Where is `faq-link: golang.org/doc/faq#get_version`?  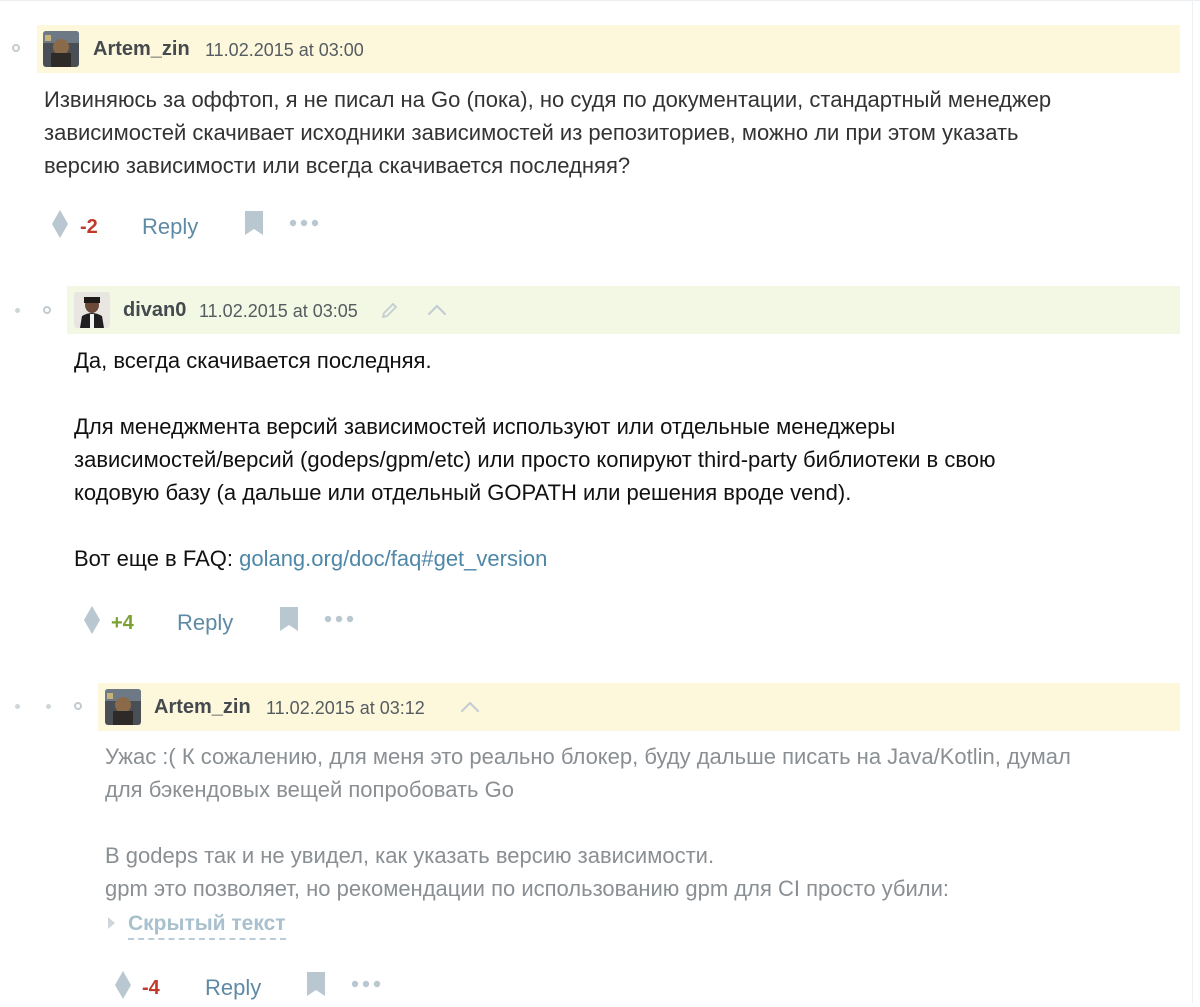 faq-link: golang.org/doc/faq#get_version is located at coordinates (393, 558).